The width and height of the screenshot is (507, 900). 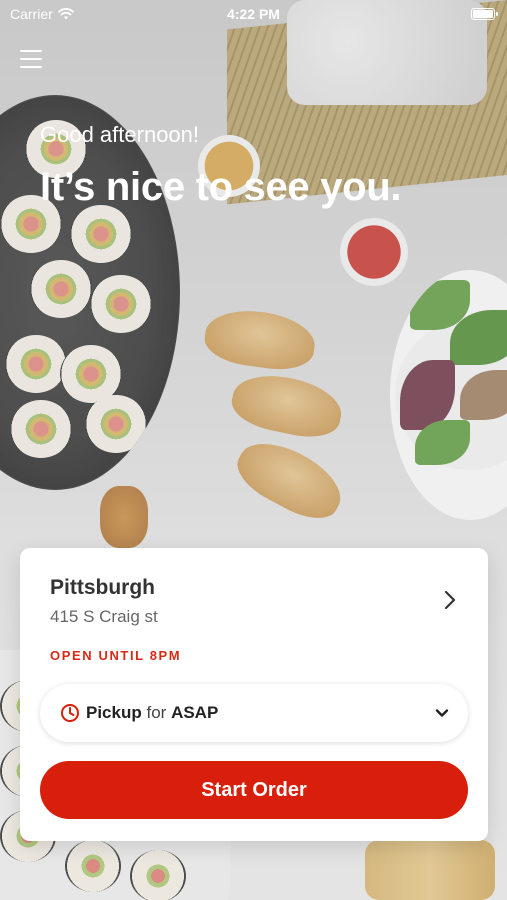 I want to click on order-type: Pickup, so click(x=114, y=712).